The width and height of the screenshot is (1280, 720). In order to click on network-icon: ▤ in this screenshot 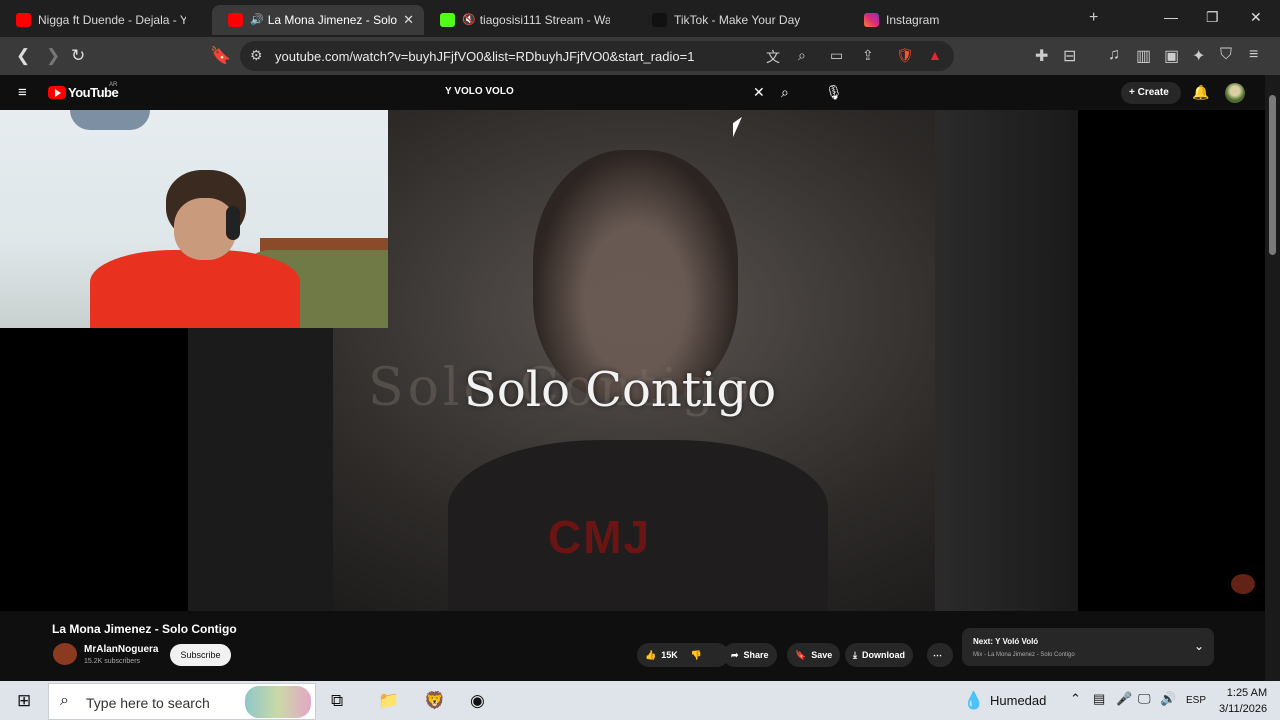, I will do `click(1099, 699)`.